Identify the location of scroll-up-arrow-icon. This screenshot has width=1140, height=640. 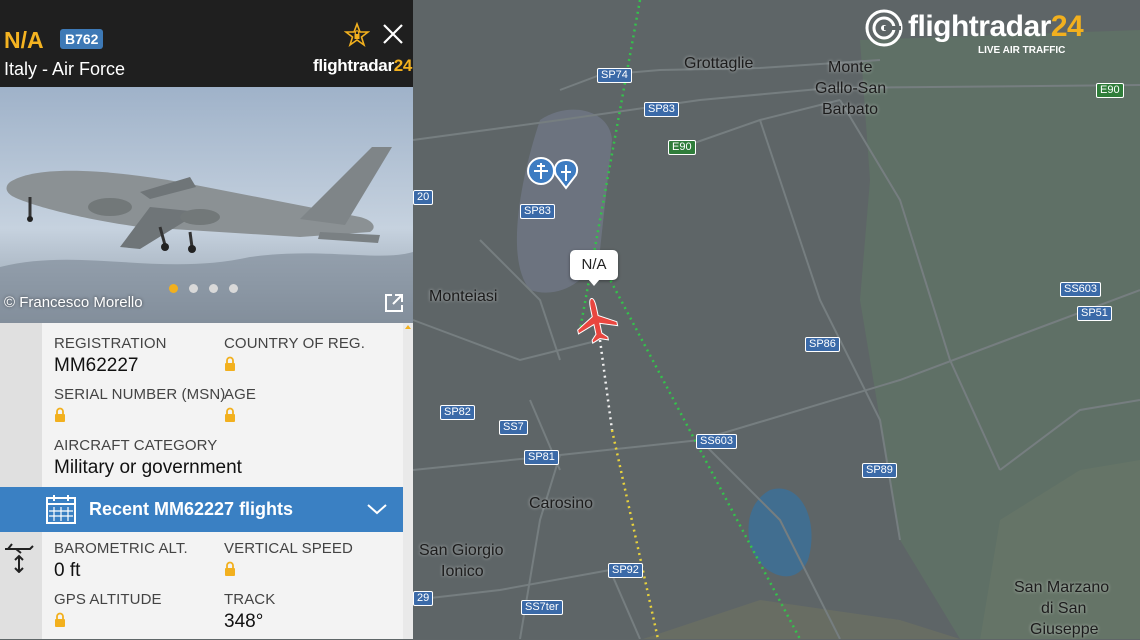
(408, 327).